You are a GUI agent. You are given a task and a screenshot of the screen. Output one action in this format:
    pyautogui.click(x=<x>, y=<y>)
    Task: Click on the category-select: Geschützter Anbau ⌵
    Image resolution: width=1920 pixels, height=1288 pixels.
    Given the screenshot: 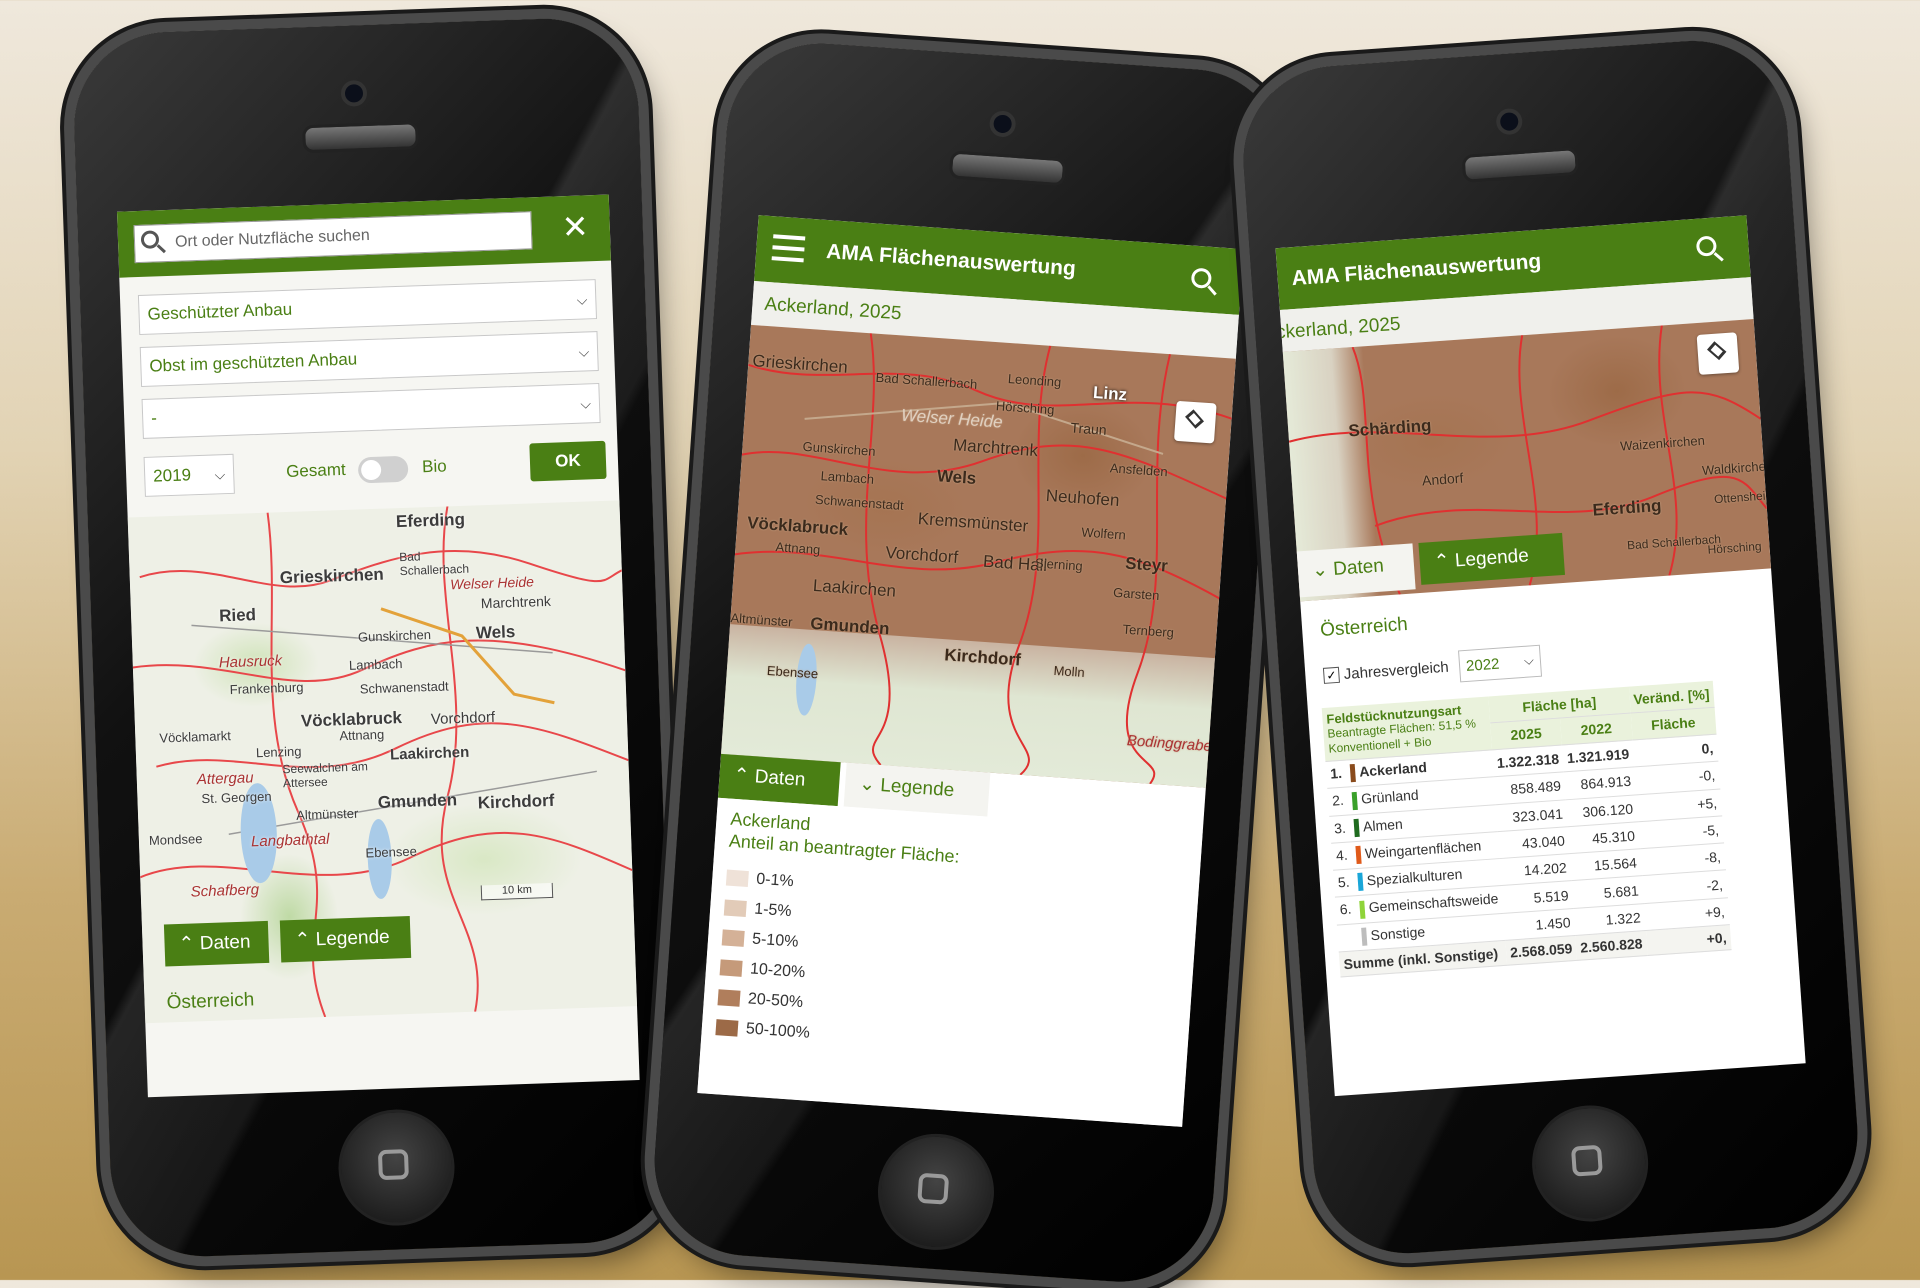 What is the action you would take?
    pyautogui.click(x=367, y=307)
    